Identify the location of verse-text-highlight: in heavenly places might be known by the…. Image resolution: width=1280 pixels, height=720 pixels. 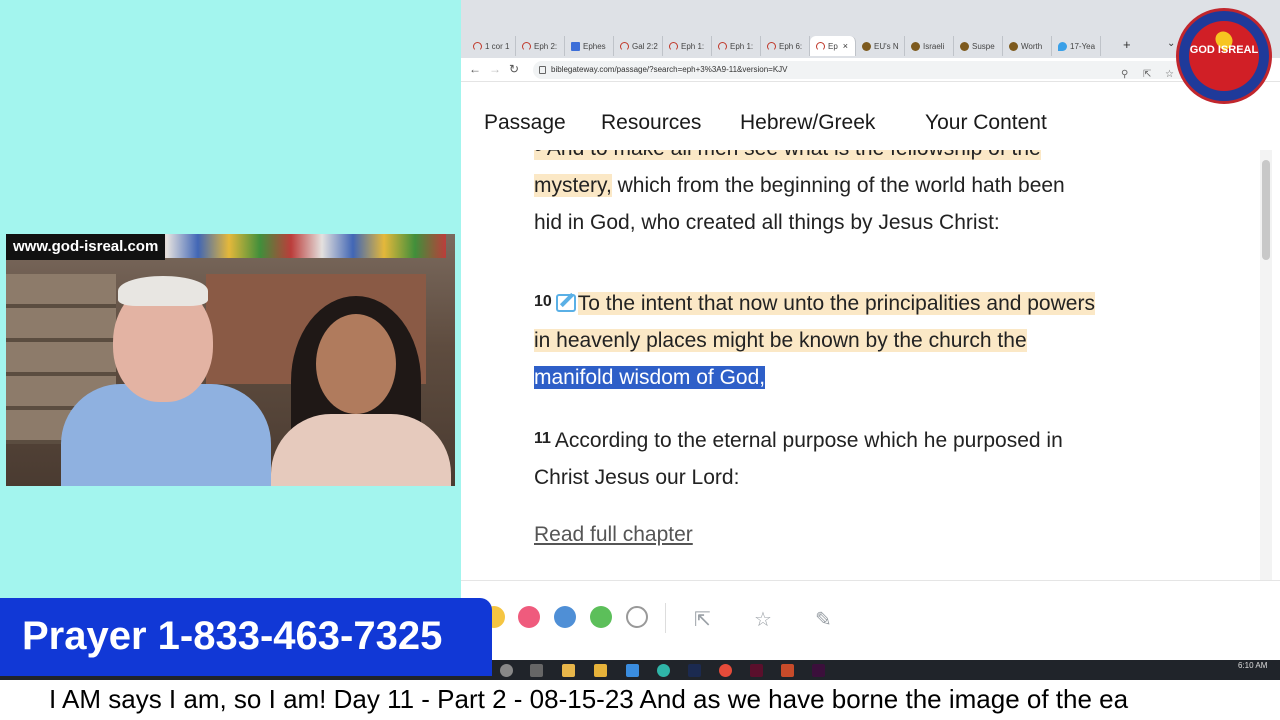
(780, 340).